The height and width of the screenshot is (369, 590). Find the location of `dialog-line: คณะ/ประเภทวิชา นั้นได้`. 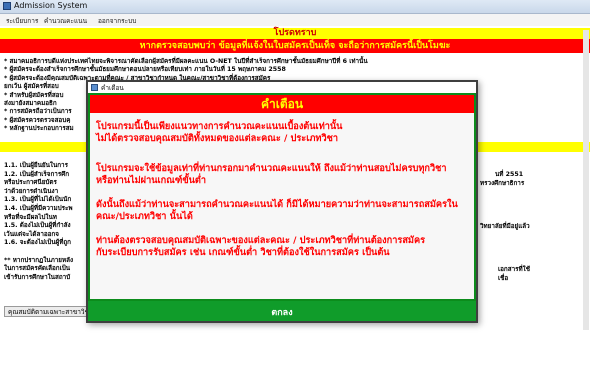

dialog-line: คณะ/ประเภทวิชา นั้นได้ is located at coordinates (144, 216).